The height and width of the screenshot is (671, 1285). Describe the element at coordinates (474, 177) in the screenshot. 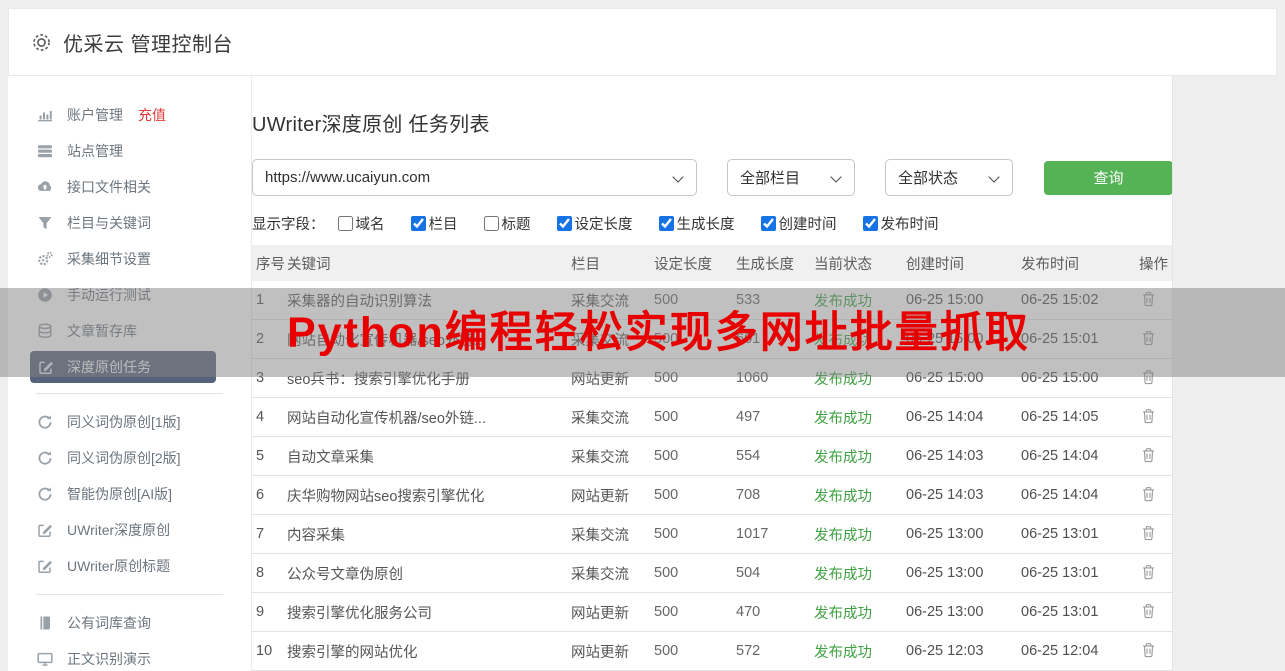

I see `site-select: https://www.ucaiyun.com` at that location.